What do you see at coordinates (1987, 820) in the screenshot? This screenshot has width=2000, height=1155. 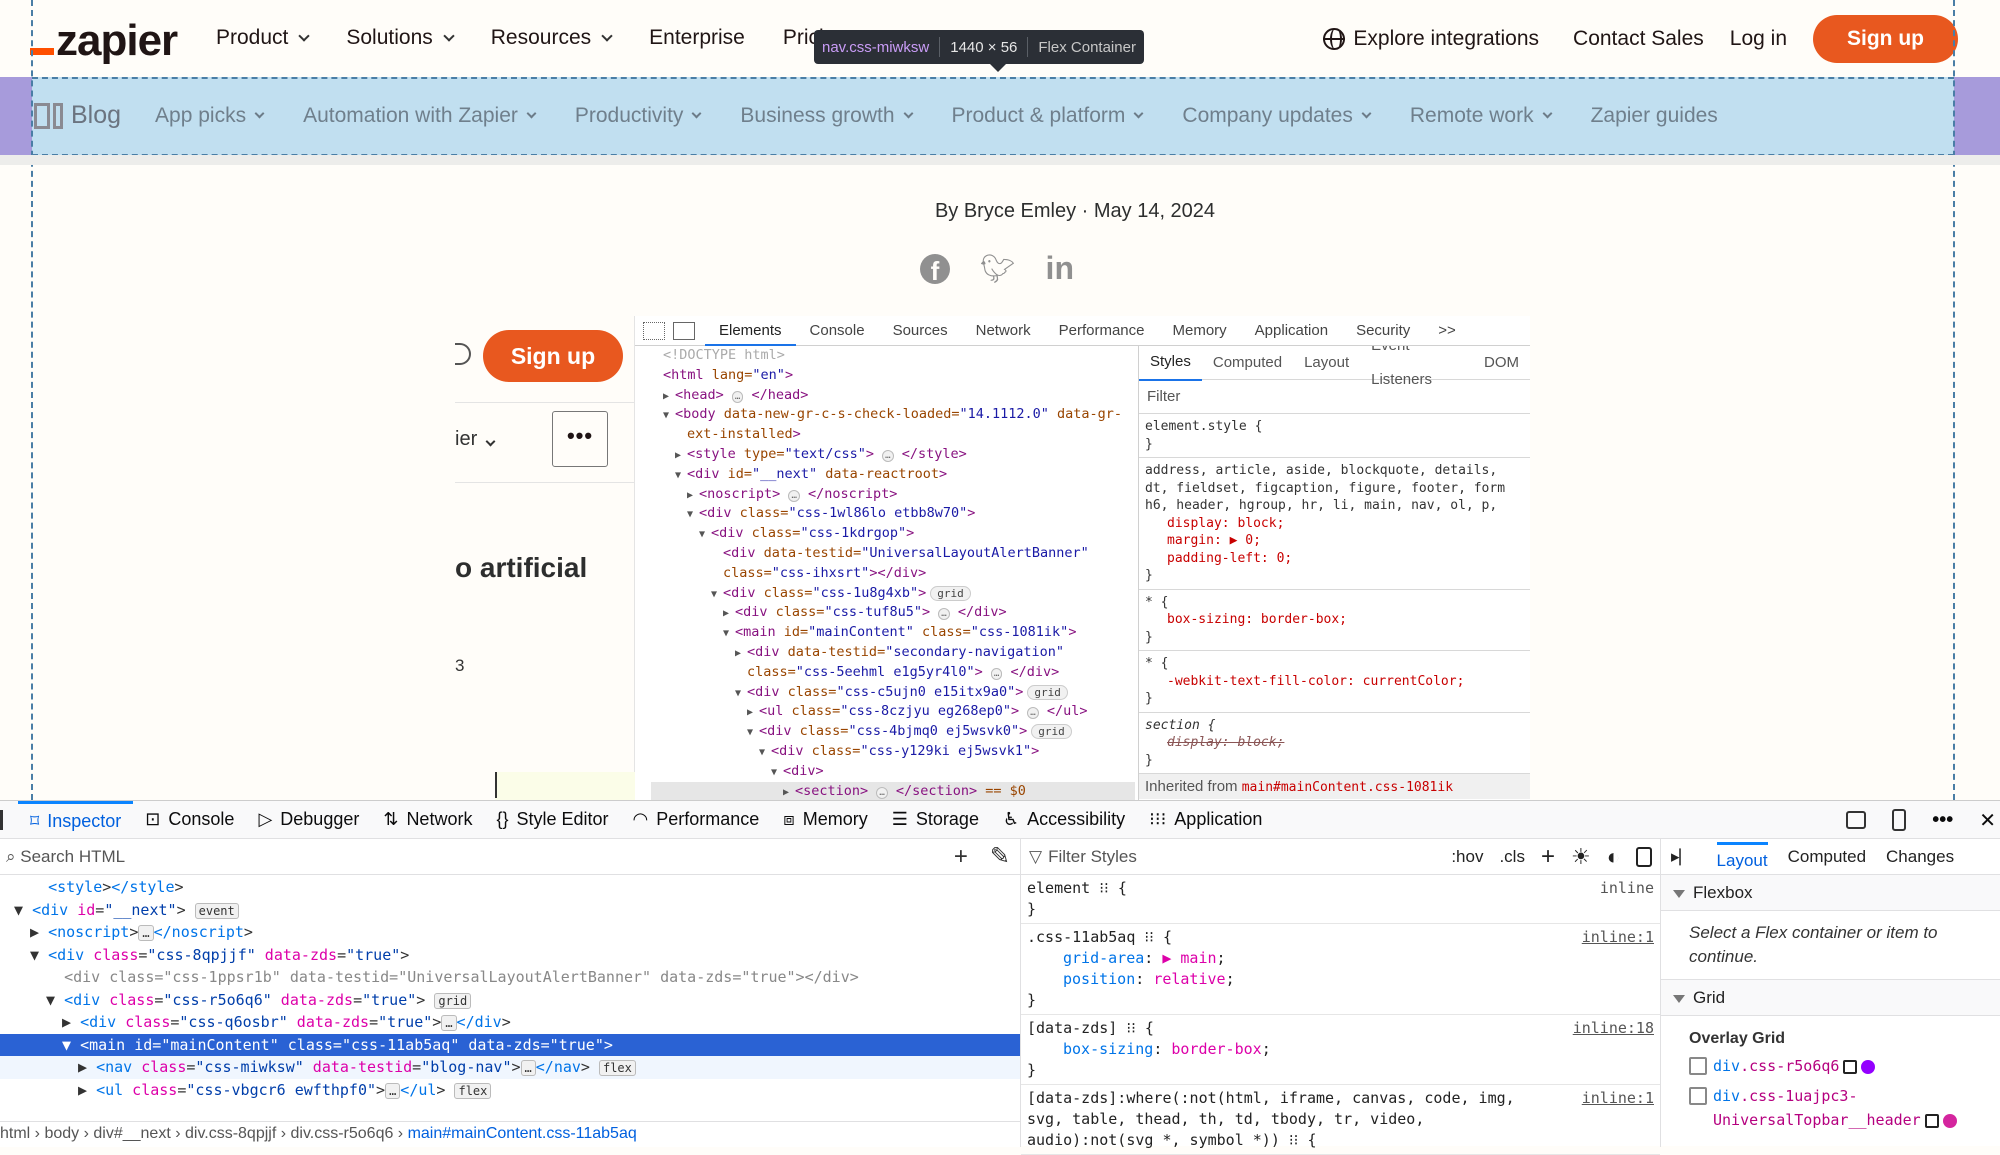 I see `close-icon: ✕` at bounding box center [1987, 820].